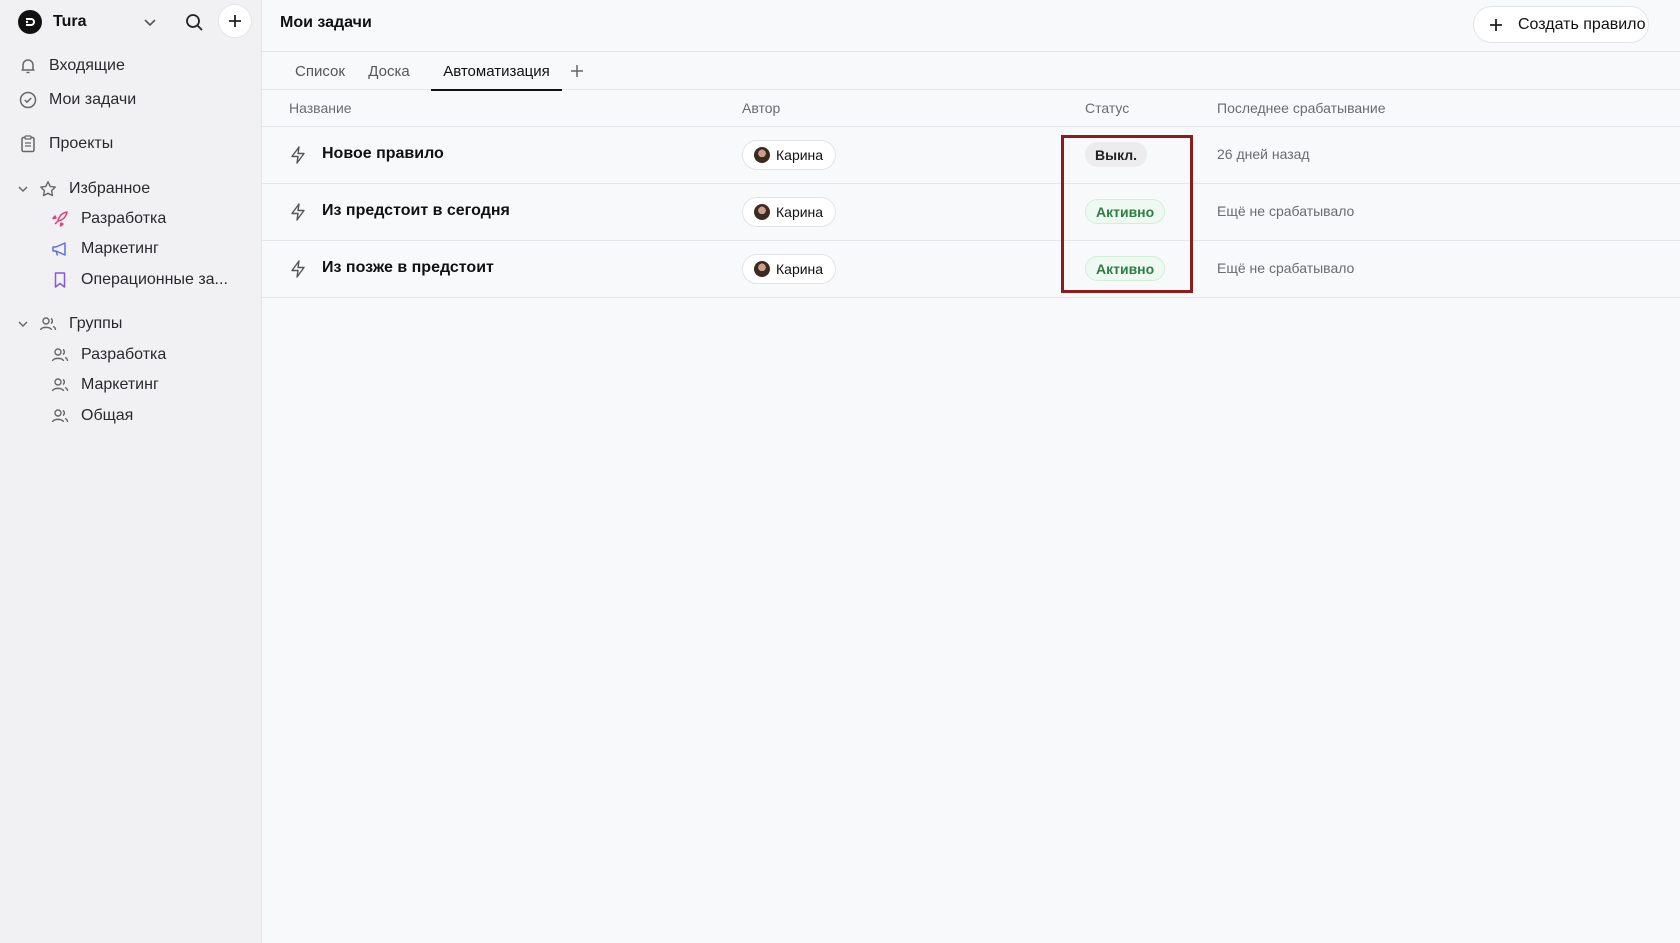 The width and height of the screenshot is (1680, 943). Describe the element at coordinates (107, 415) in the screenshot. I see `sidebar-item-label: Общая` at that location.